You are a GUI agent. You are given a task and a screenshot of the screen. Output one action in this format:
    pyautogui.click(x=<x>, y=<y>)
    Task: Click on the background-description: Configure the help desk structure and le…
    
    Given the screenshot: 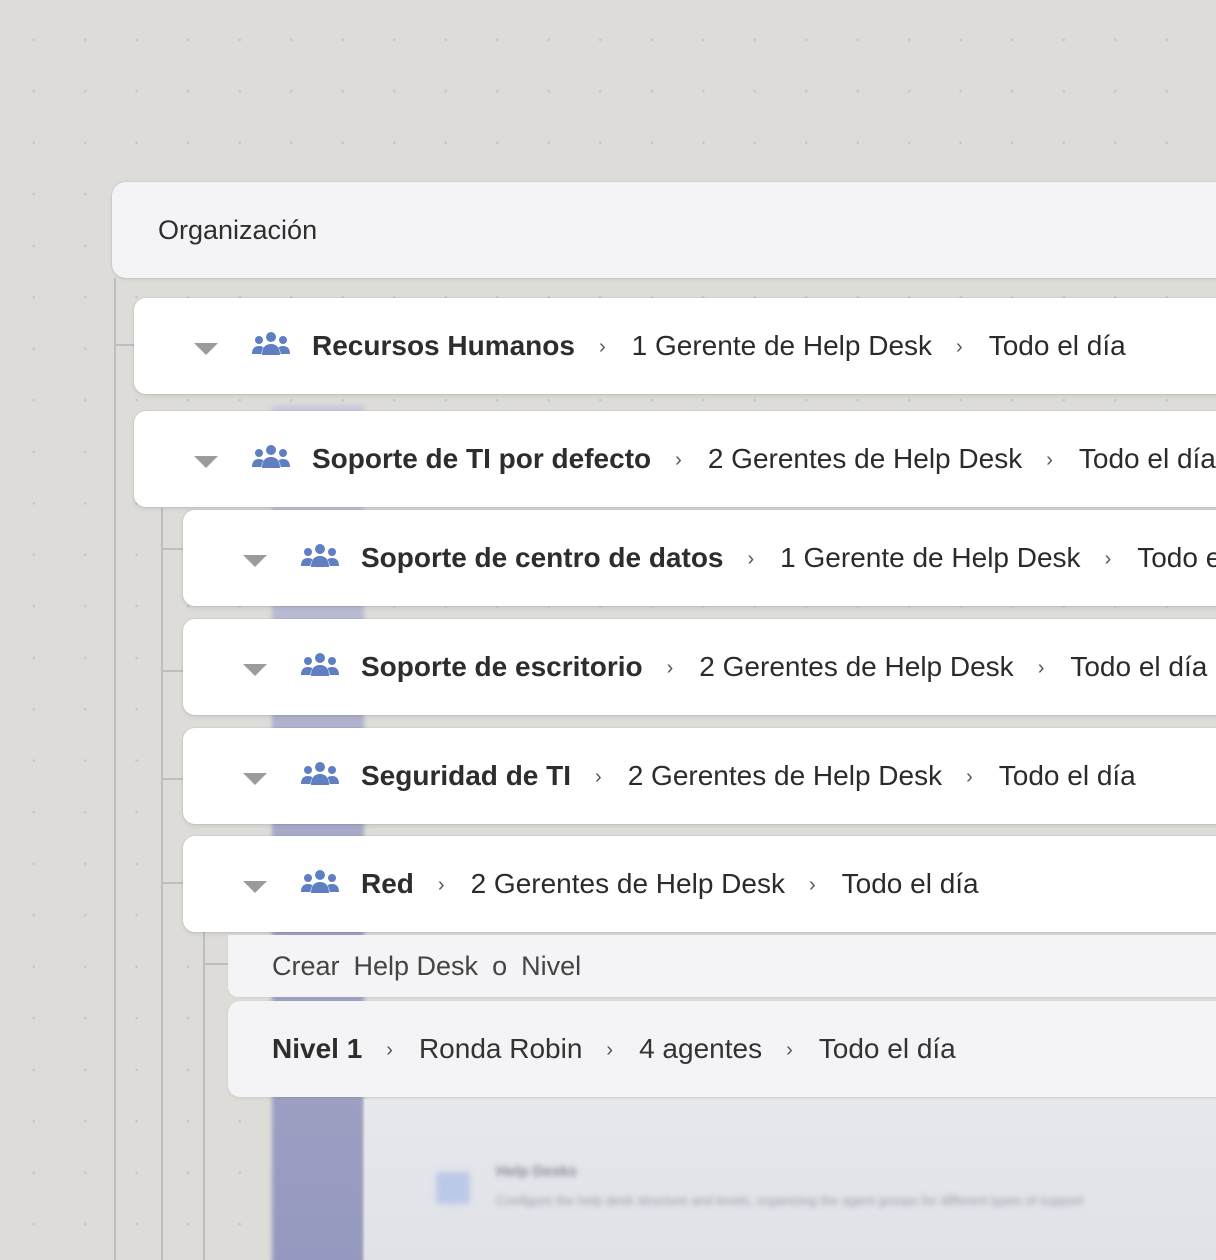 What is the action you would take?
    pyautogui.click(x=790, y=1200)
    